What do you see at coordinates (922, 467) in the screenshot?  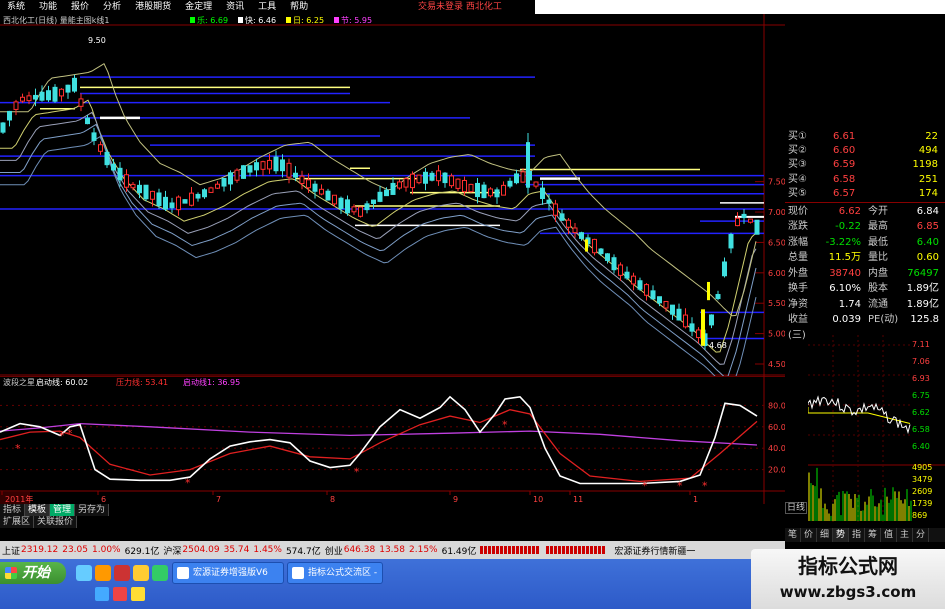 I see `mini-volume-label: 4905` at bounding box center [922, 467].